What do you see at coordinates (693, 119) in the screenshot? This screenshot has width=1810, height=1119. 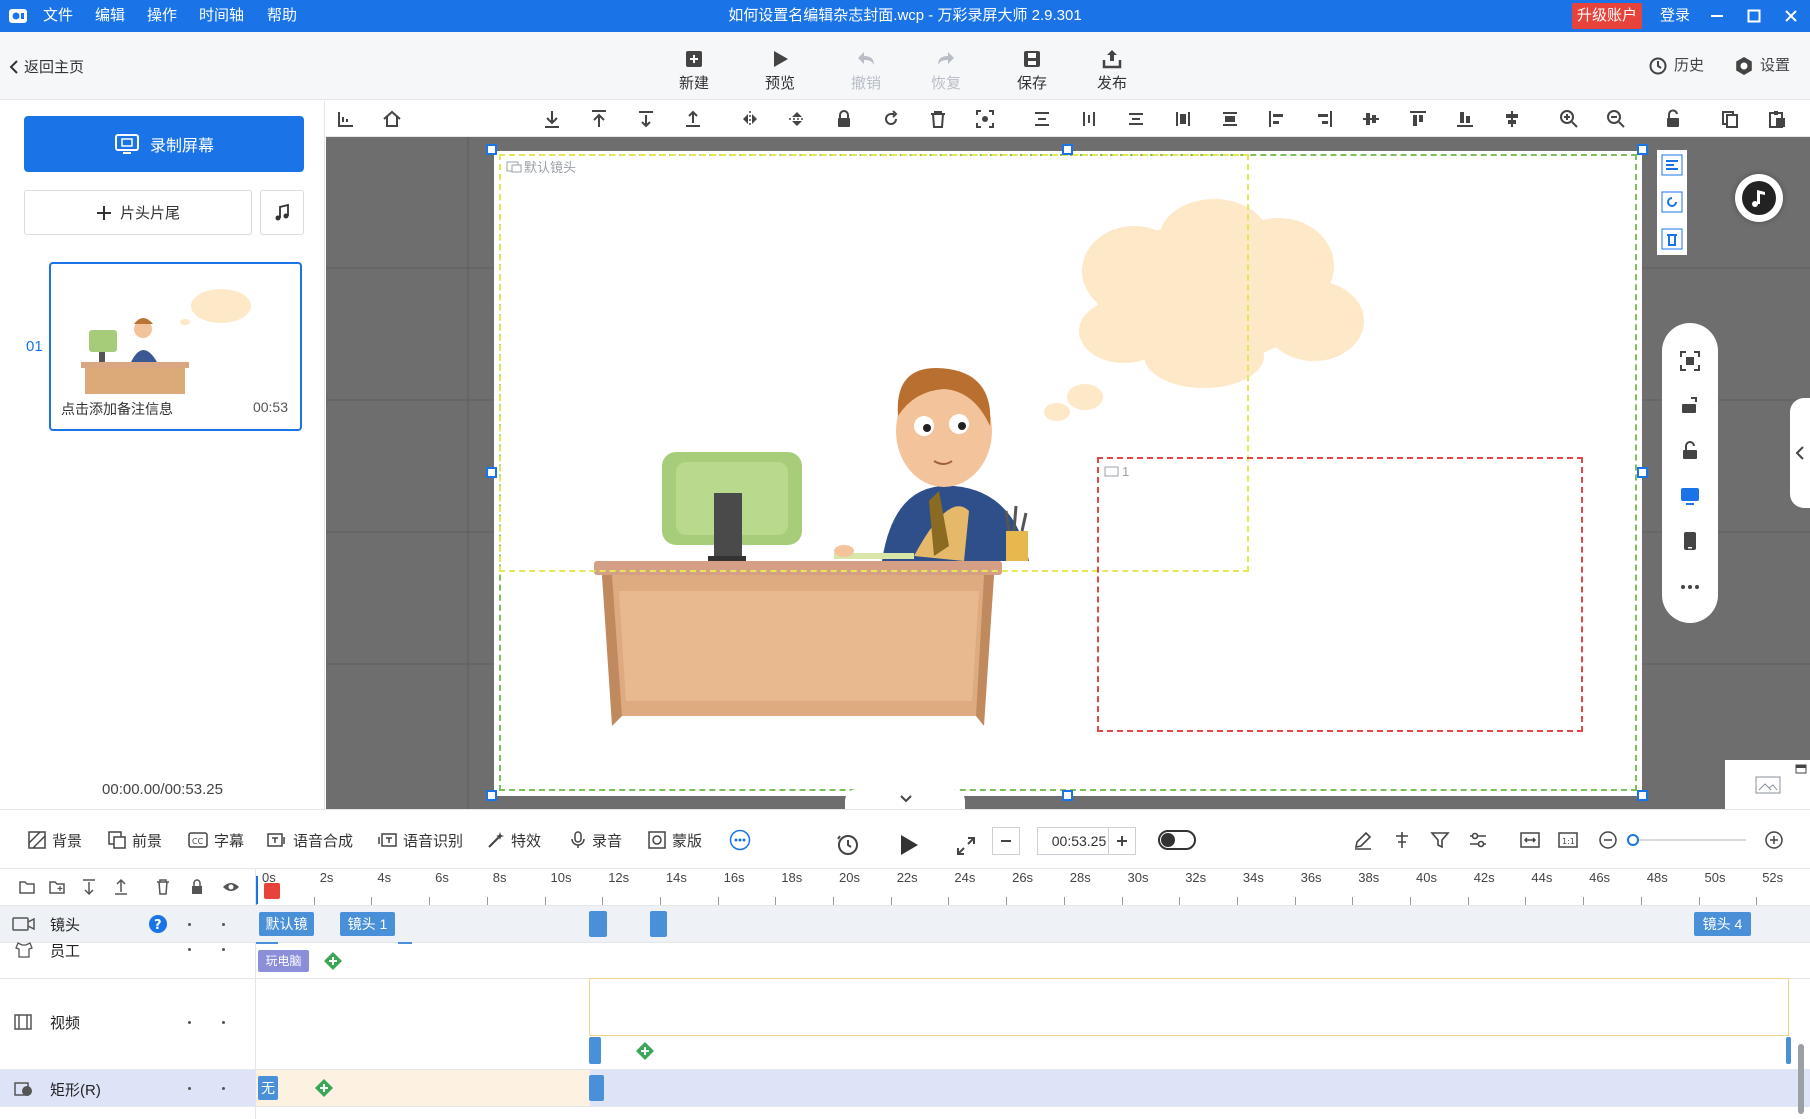 I see `move-up-icon` at bounding box center [693, 119].